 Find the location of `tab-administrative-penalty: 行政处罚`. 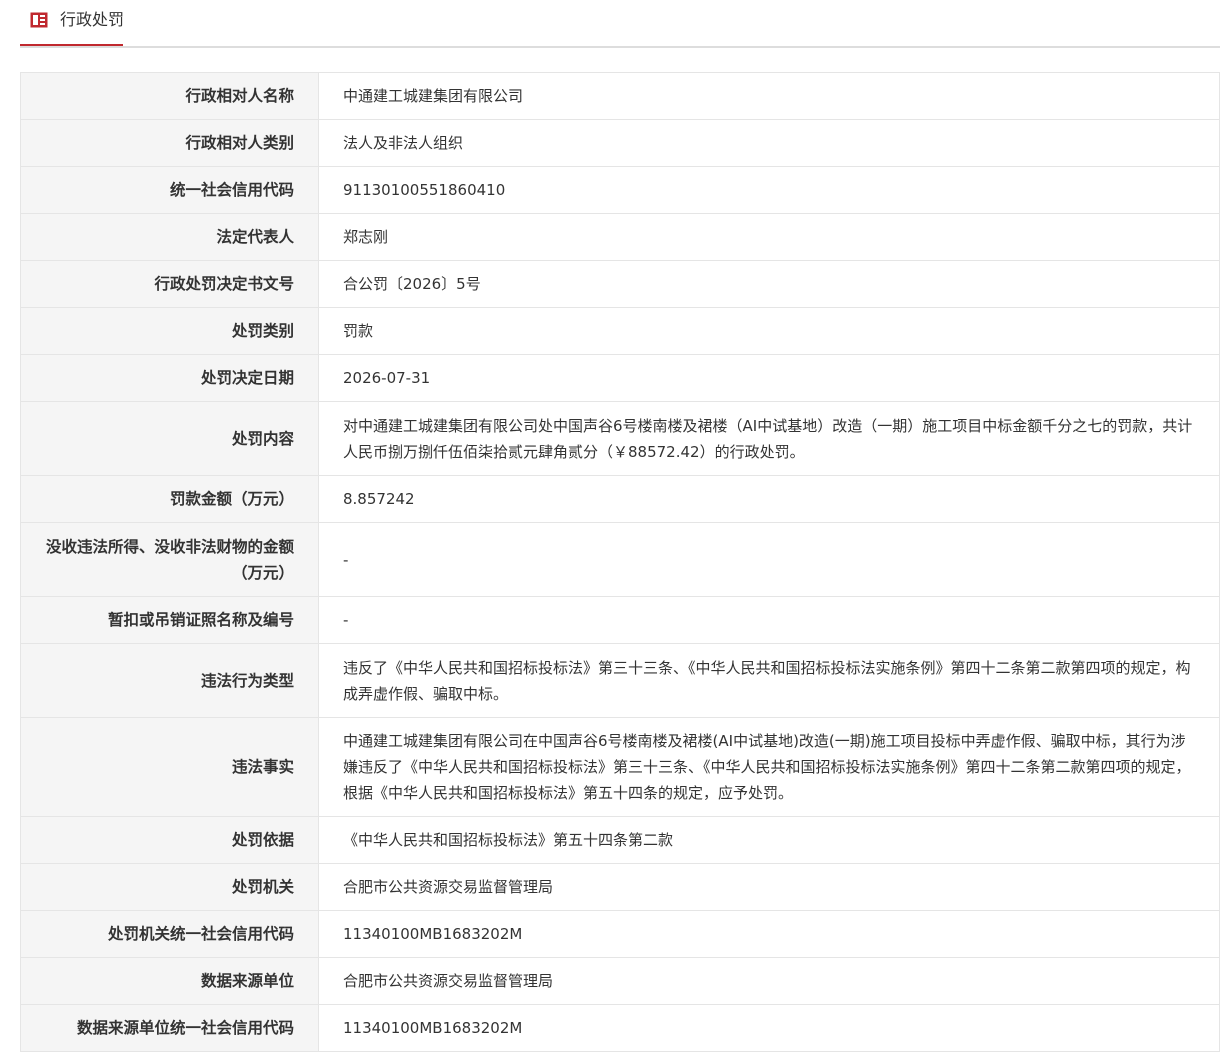

tab-administrative-penalty: 行政处罚 is located at coordinates (72, 23).